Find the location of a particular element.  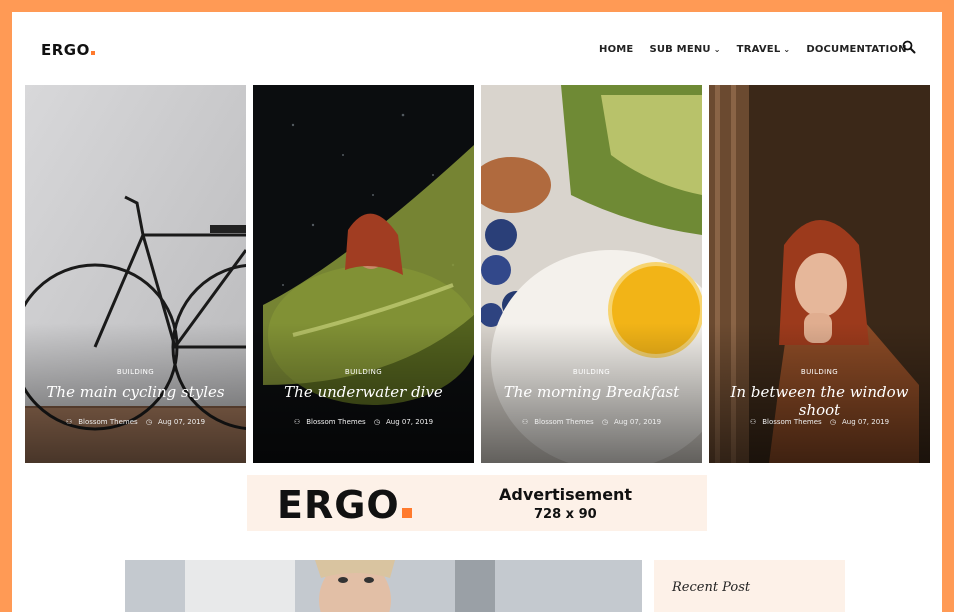

nav-label: SUB MENU is located at coordinates (680, 49).